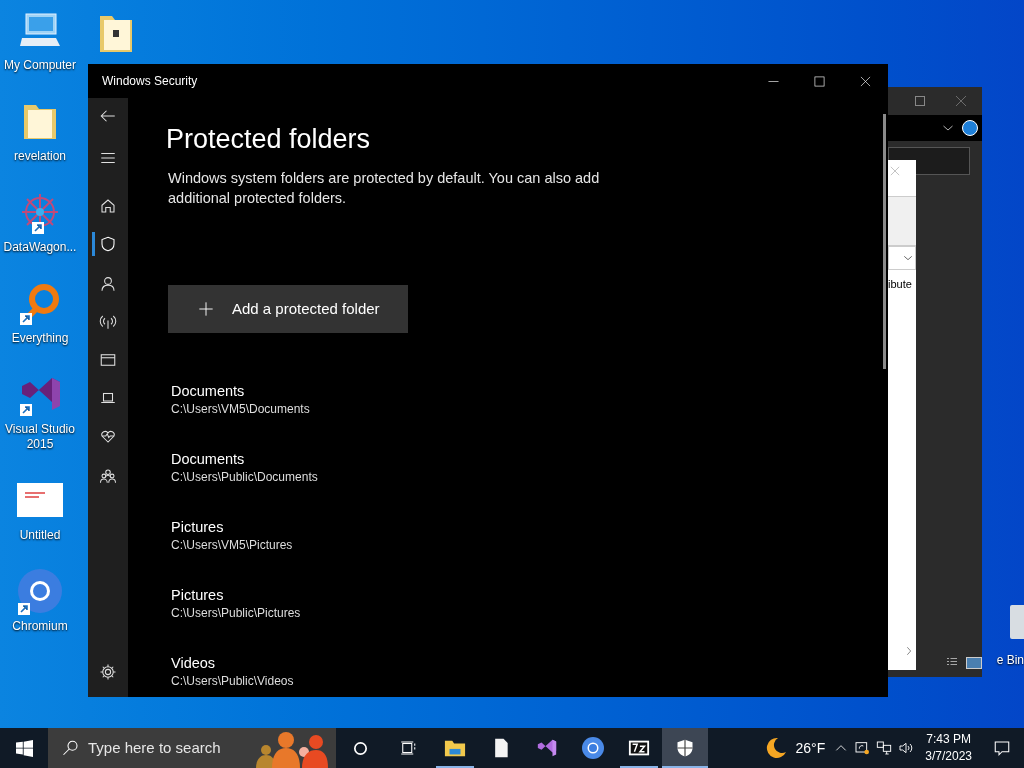  What do you see at coordinates (40, 338) in the screenshot?
I see `icon-label: Everything` at bounding box center [40, 338].